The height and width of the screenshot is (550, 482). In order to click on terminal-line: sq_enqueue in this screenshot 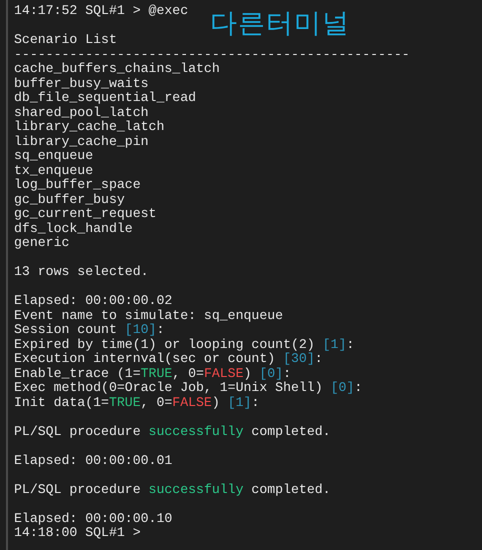, I will do `click(54, 156)`.